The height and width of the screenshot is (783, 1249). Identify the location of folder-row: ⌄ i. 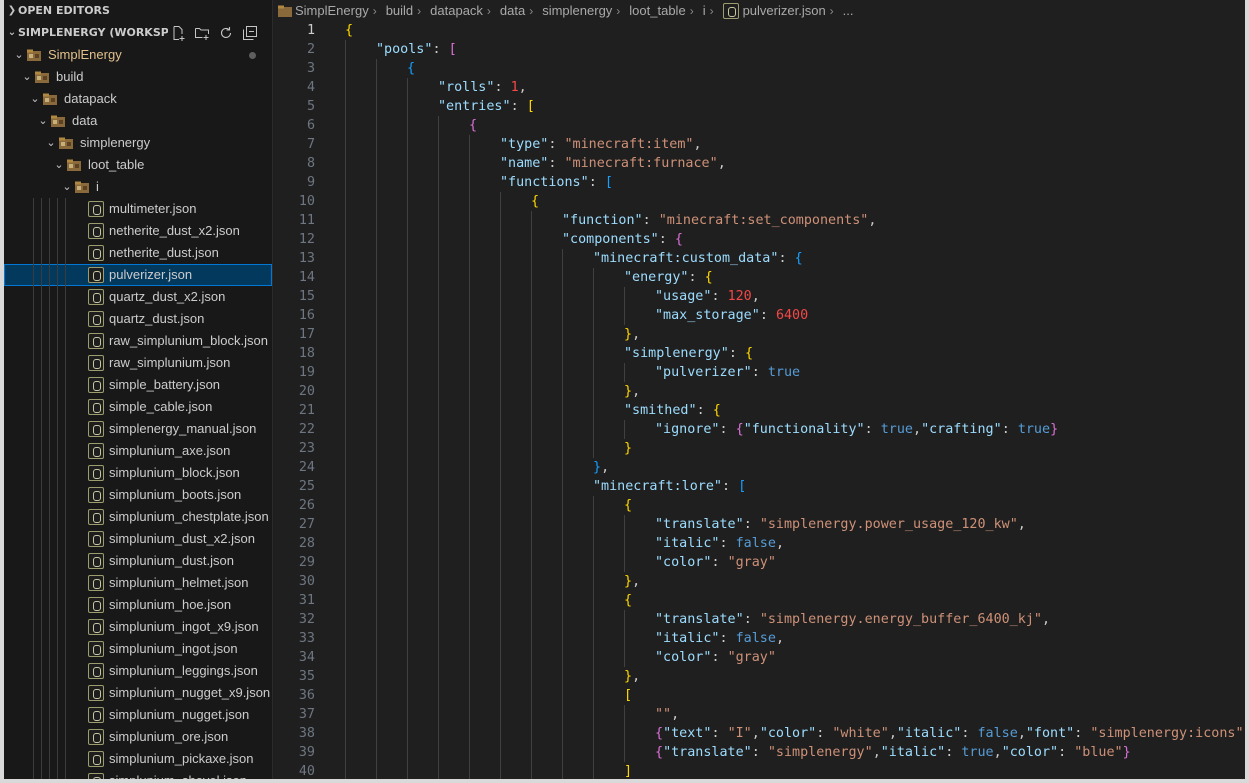
(138, 187).